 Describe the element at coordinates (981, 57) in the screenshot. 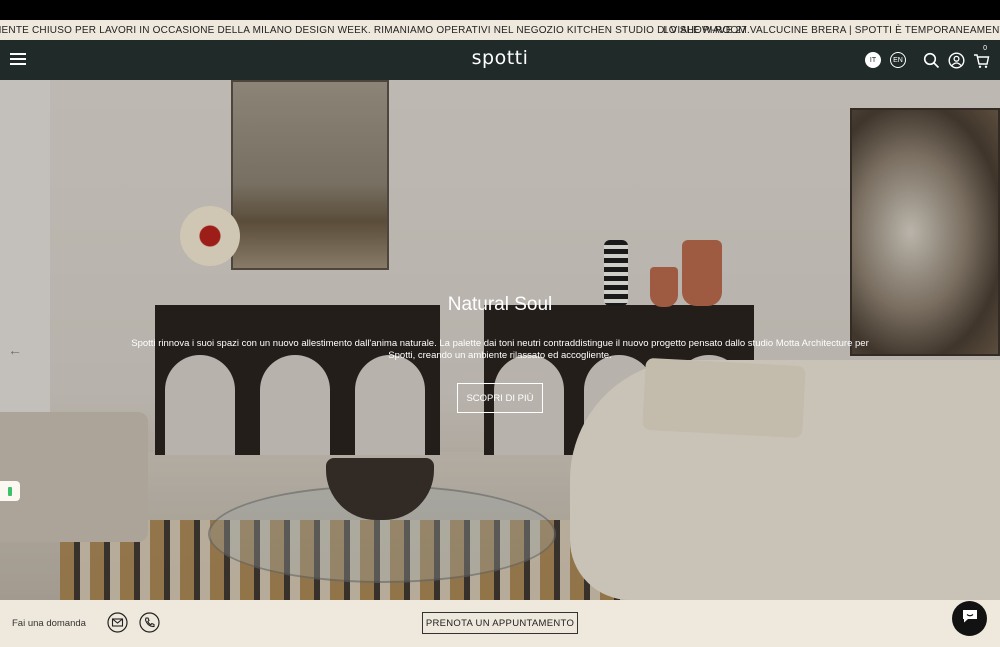

I see `cart-icon: 0` at that location.